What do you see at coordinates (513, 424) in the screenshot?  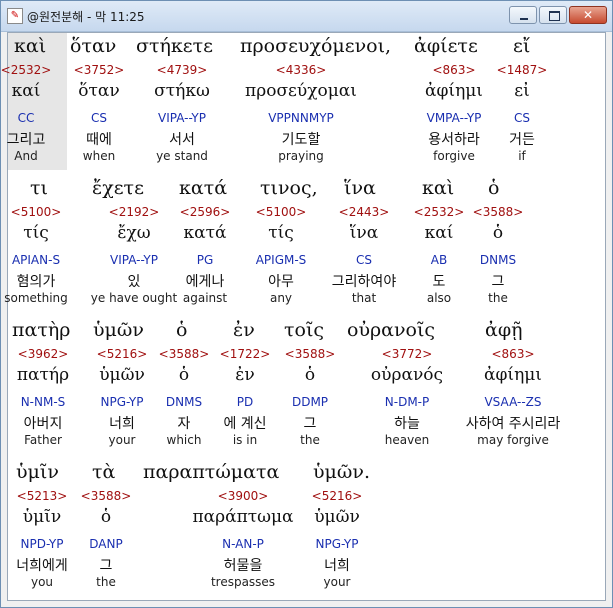 I see `korean-gloss: 사하여 주시리라` at bounding box center [513, 424].